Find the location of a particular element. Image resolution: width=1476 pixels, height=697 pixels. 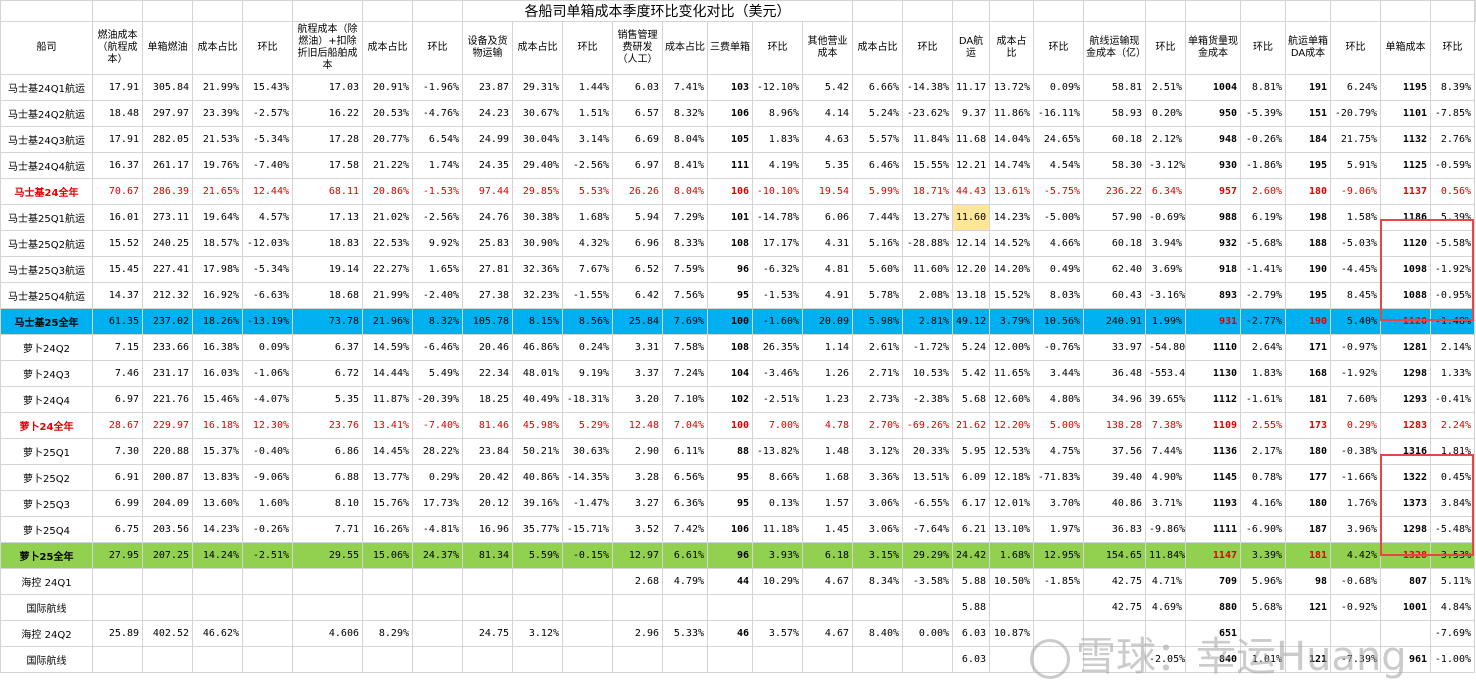

table-cell: -1.66% is located at coordinates (1355, 477).